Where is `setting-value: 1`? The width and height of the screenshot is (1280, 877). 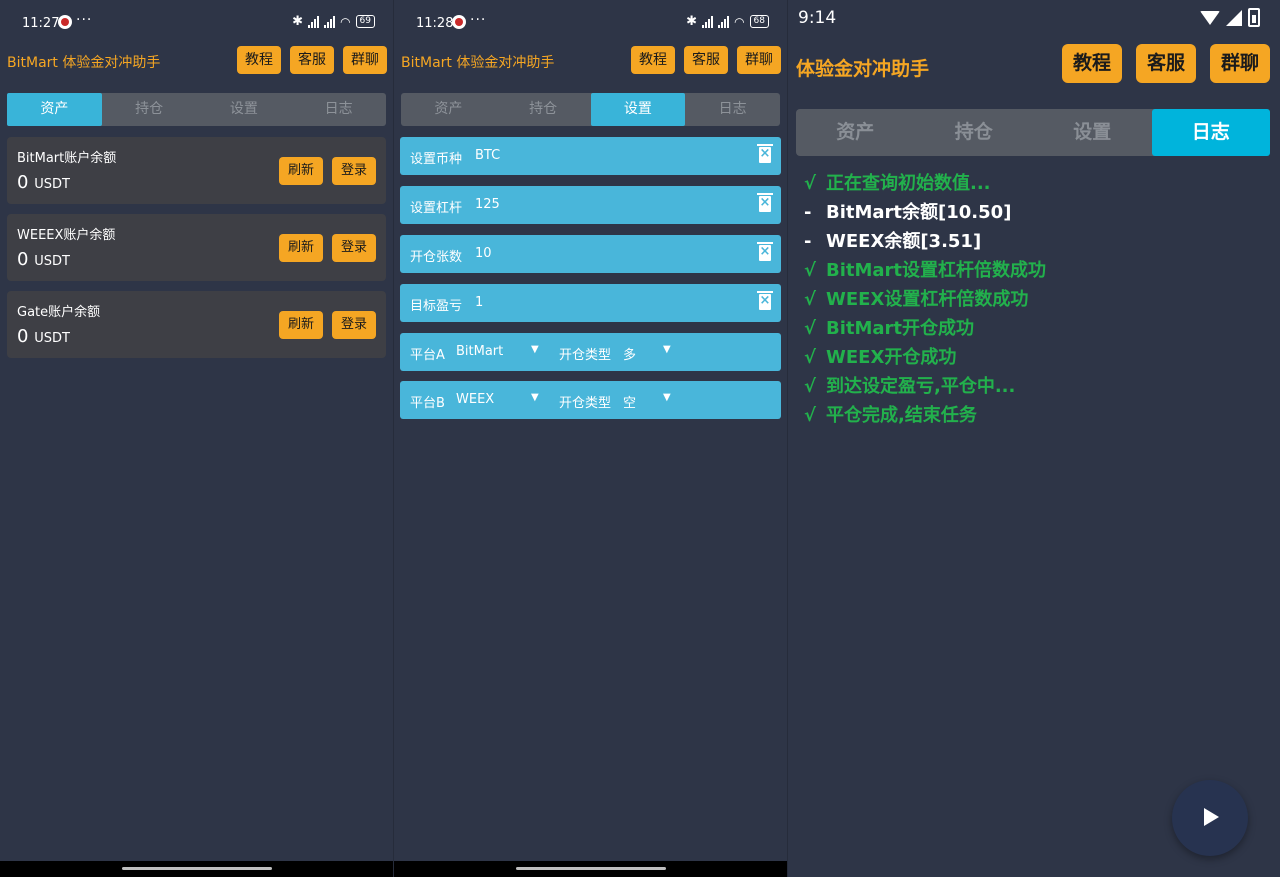
setting-value: 1 is located at coordinates (479, 302).